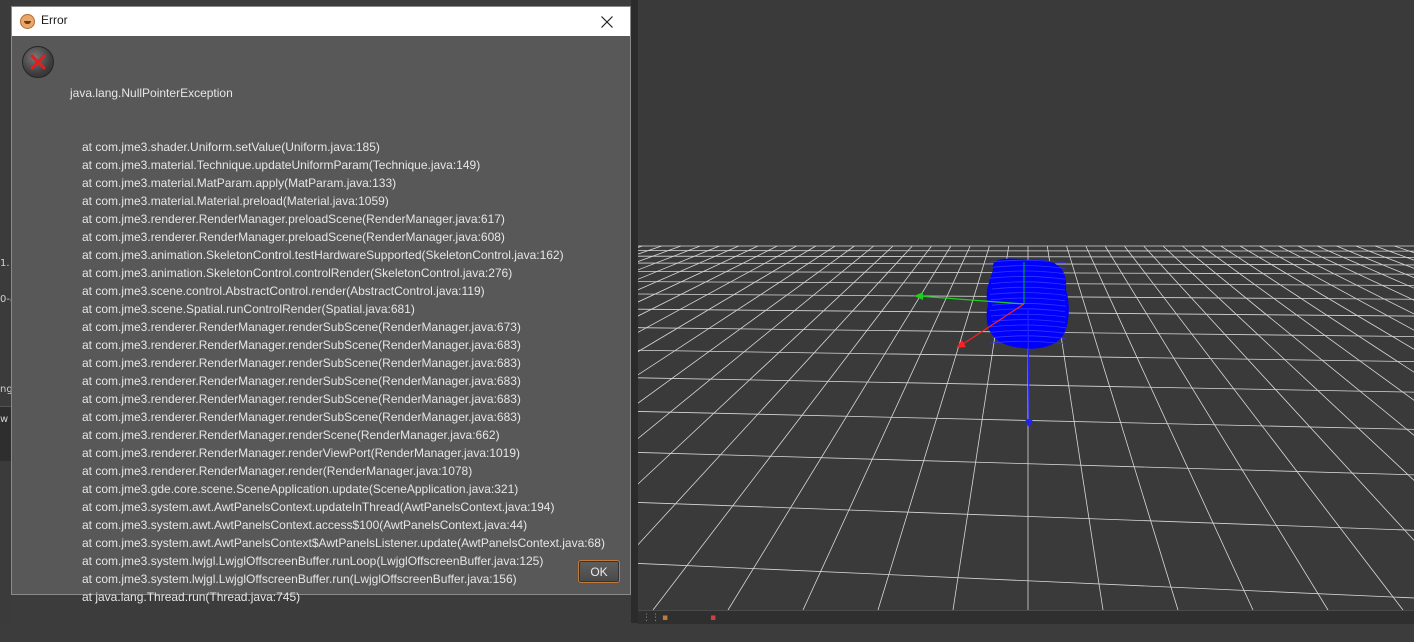 The width and height of the screenshot is (1414, 642). I want to click on error-icon, so click(38, 62).